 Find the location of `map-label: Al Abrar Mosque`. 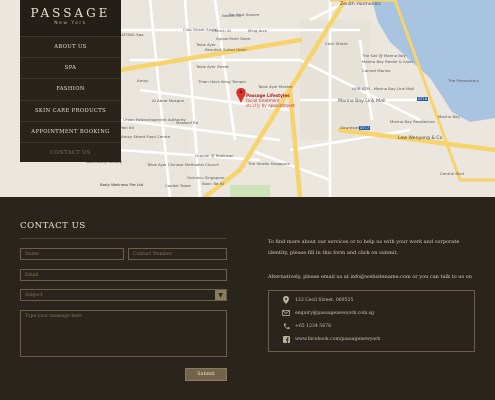

map-label: Al Abrar Mosque is located at coordinates (168, 100).